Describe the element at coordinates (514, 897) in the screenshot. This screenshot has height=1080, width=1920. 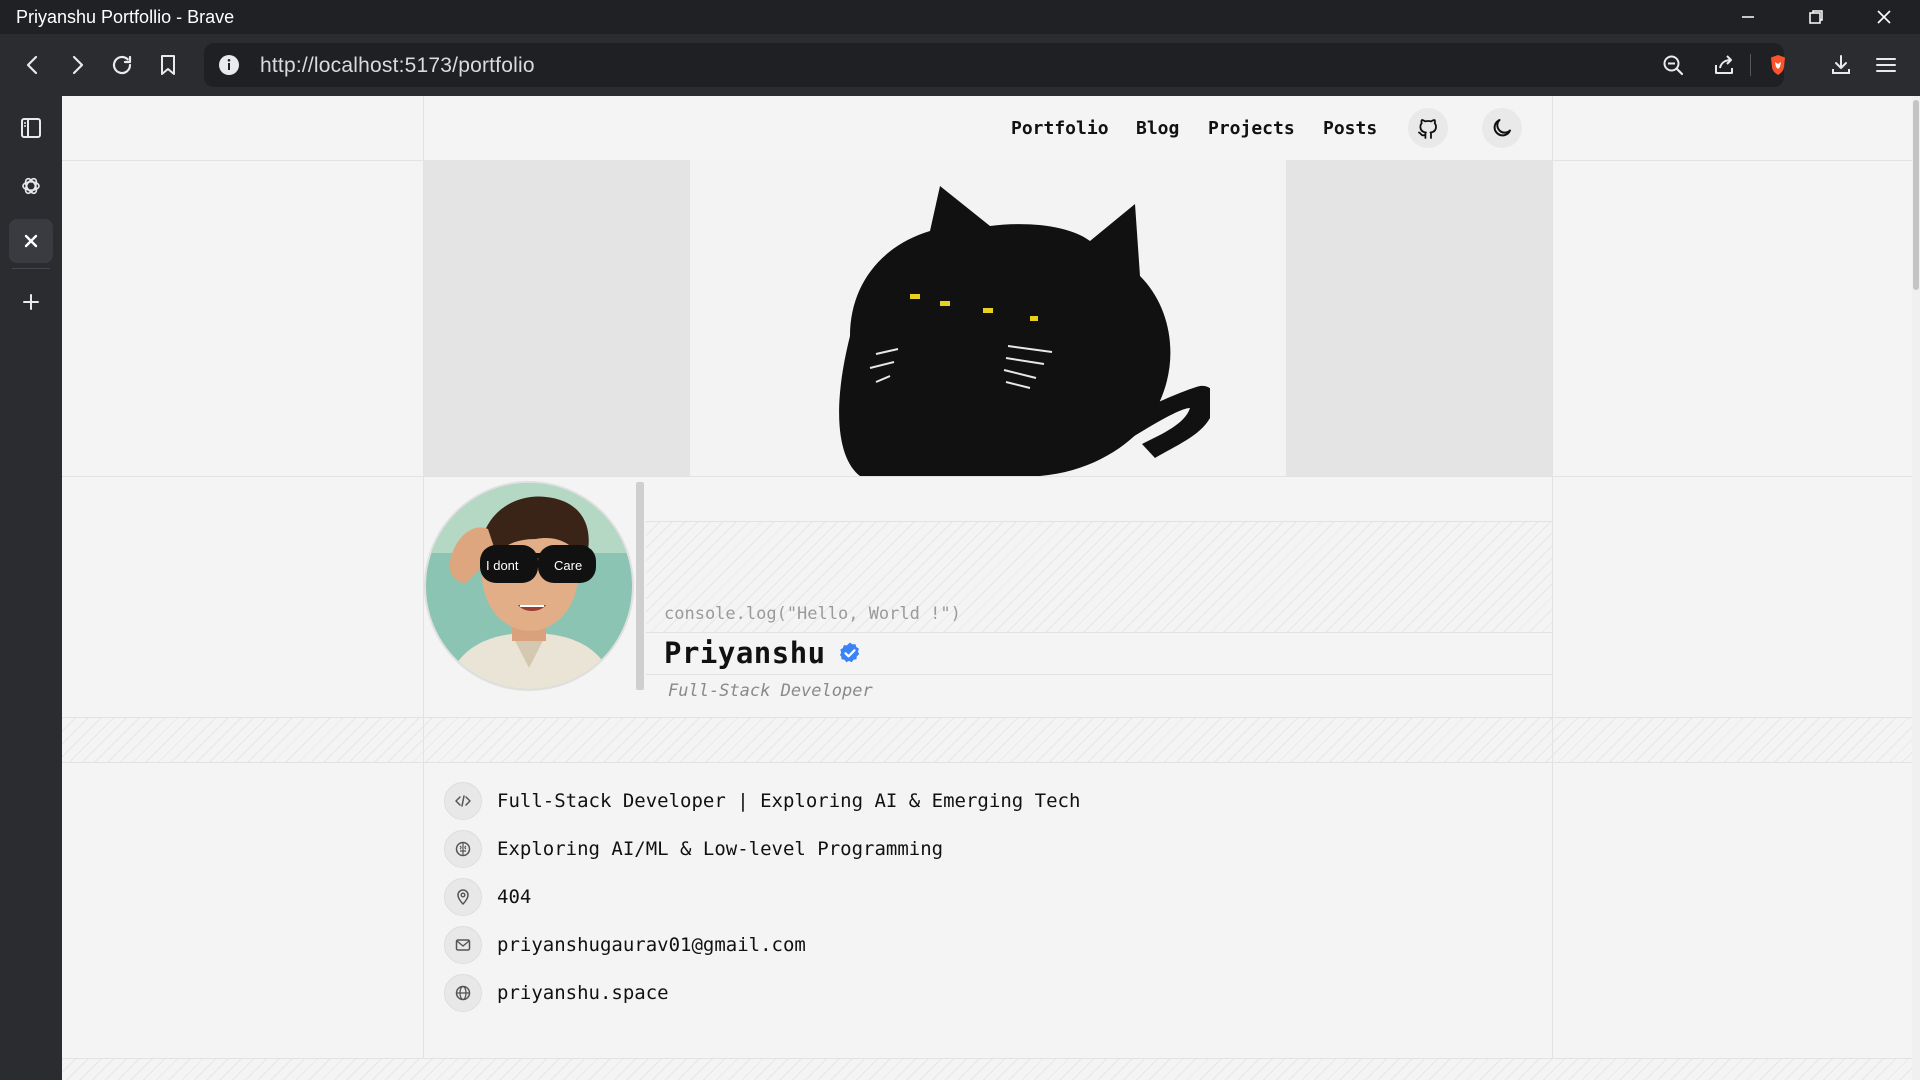
I see `info-text: 404` at that location.